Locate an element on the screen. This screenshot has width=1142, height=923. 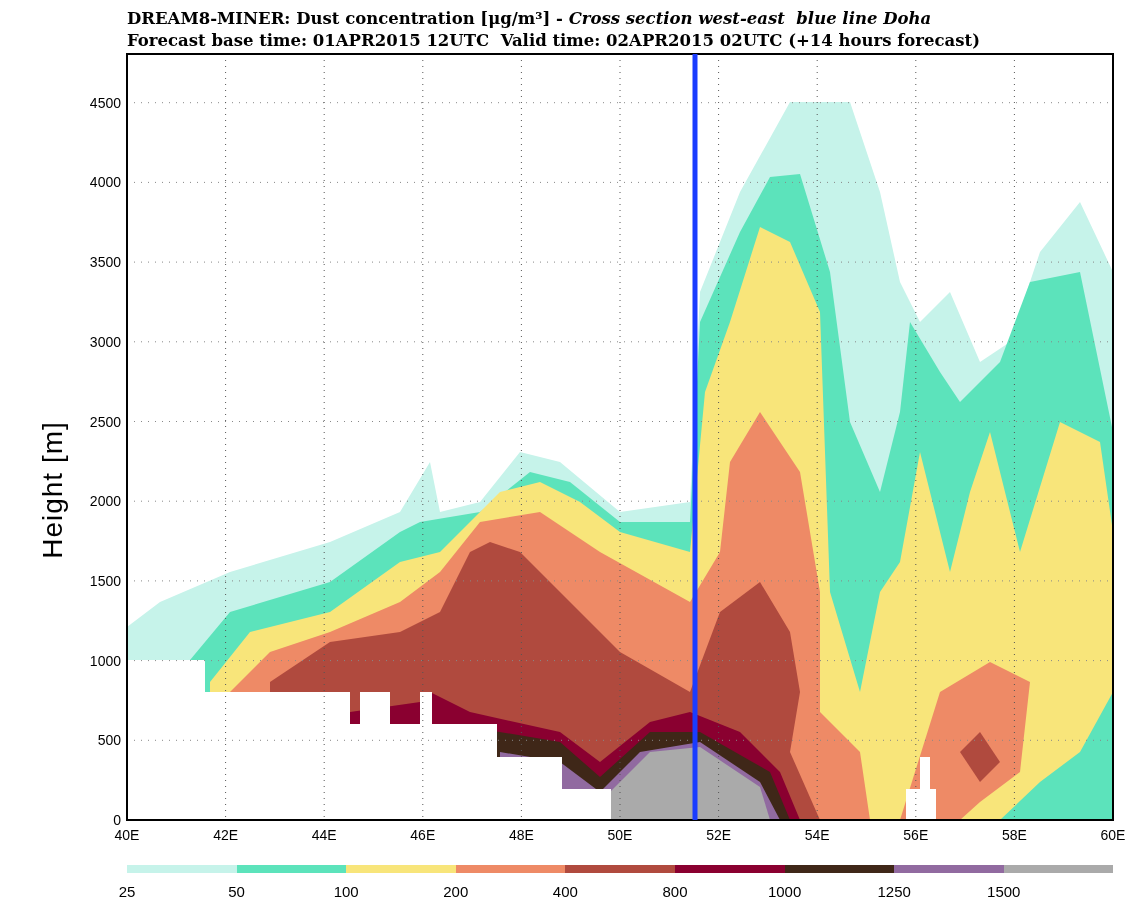
y-tick-label: 4000 is located at coordinates (105, 182).